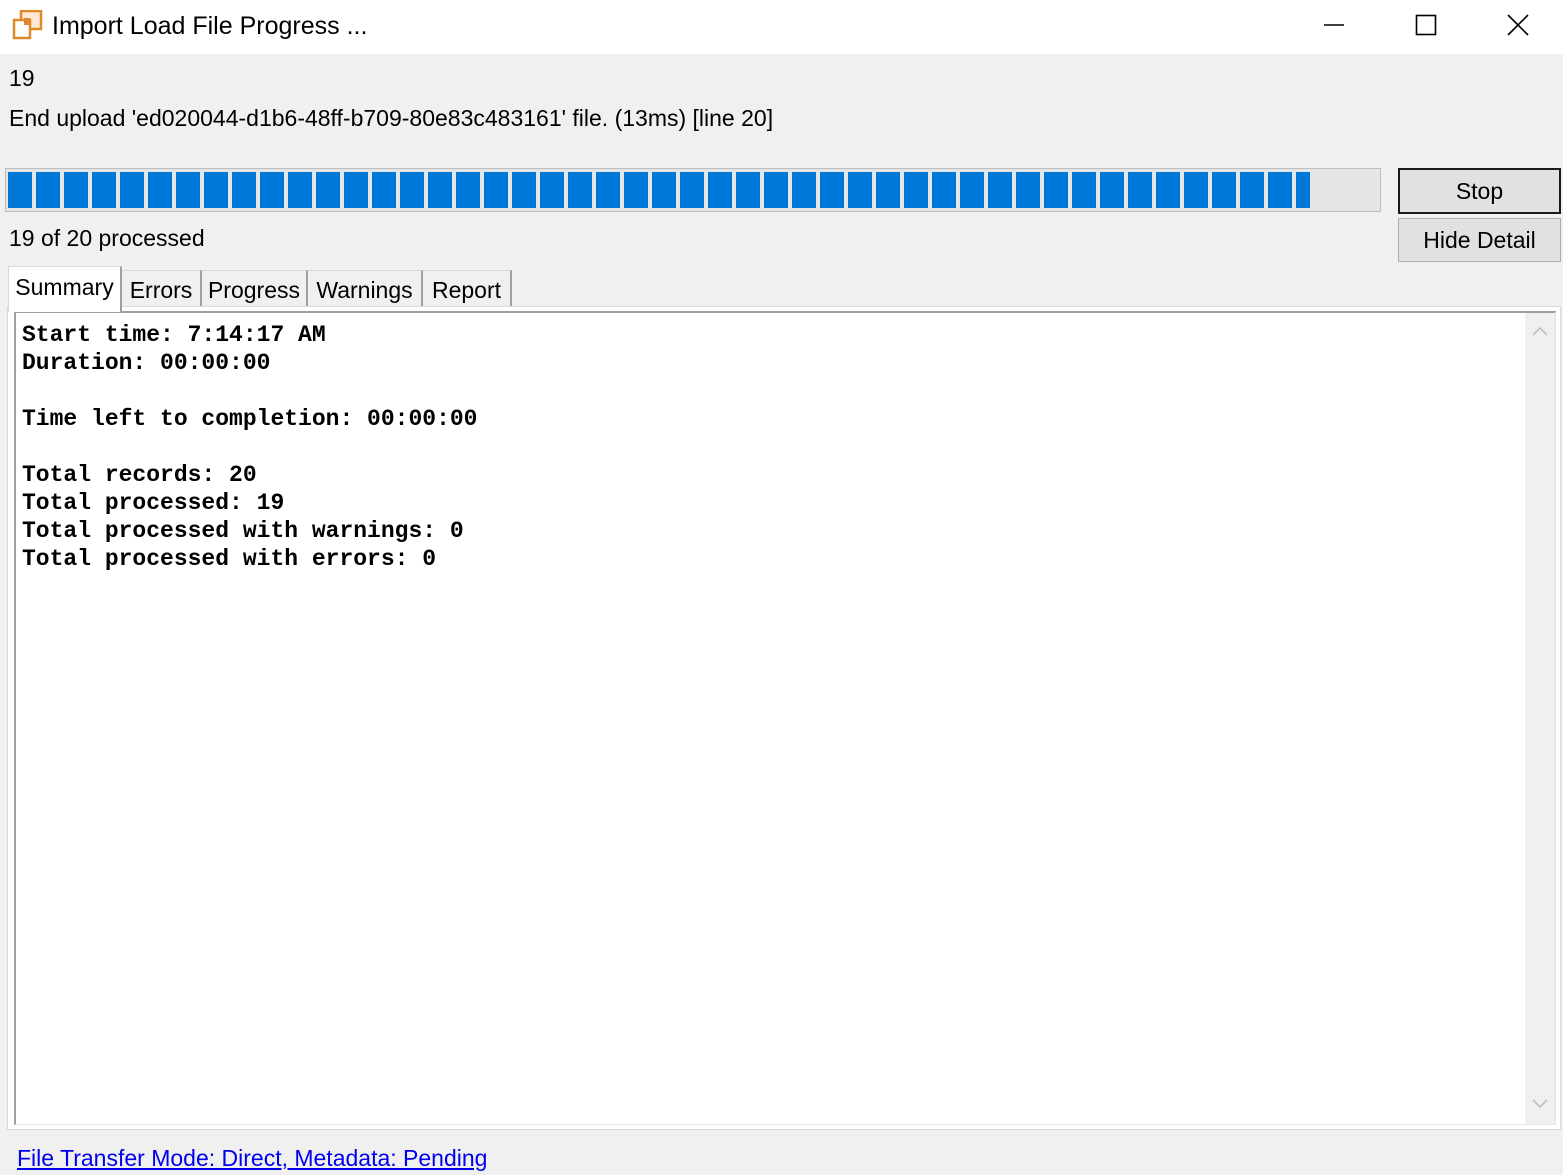 The height and width of the screenshot is (1175, 1563). What do you see at coordinates (659, 190) in the screenshot?
I see `progress-bar-fill` at bounding box center [659, 190].